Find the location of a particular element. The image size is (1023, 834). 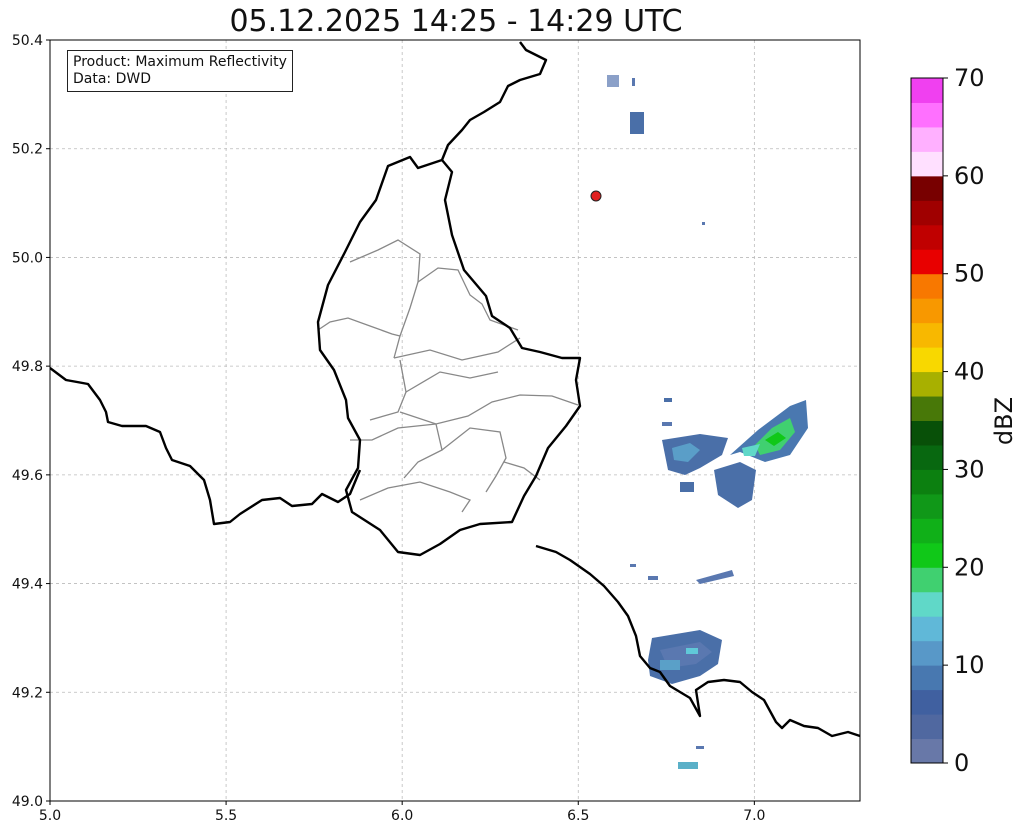

x-tick-label: 5.0 is located at coordinates (50, 816).